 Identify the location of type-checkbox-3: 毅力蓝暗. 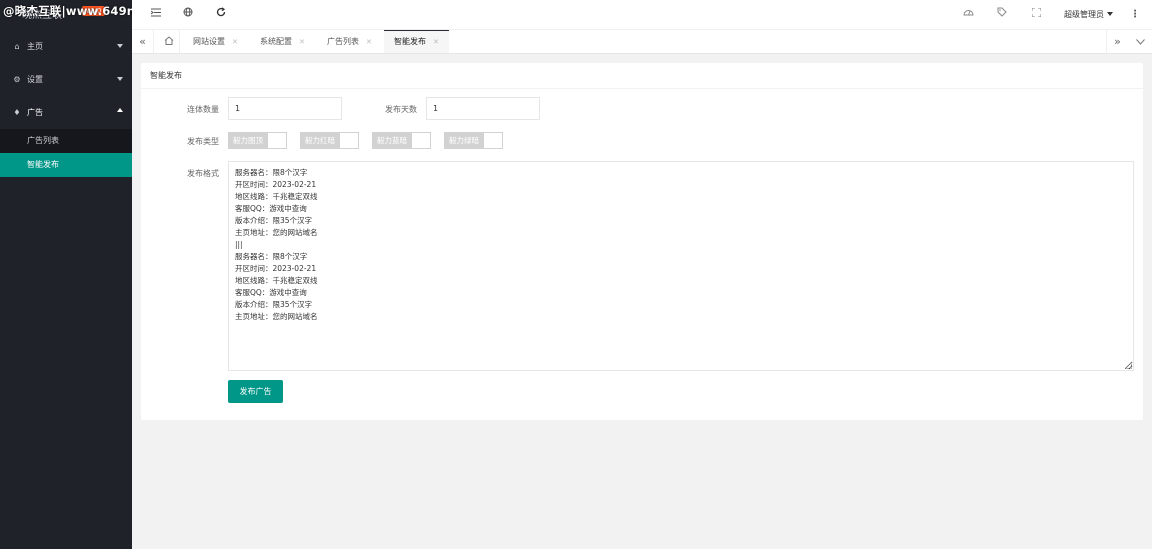
(401, 140).